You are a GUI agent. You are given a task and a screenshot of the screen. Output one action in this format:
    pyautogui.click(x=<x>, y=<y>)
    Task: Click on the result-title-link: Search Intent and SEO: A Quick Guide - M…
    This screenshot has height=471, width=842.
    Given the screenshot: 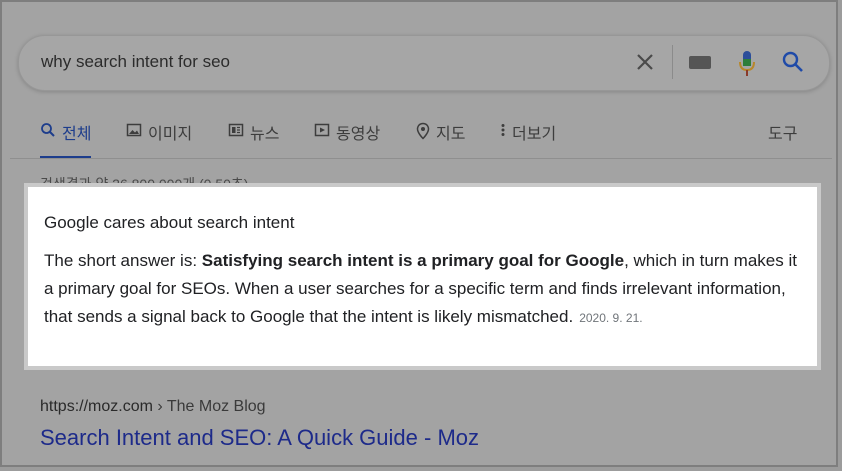 What is the action you would take?
    pyautogui.click(x=259, y=438)
    